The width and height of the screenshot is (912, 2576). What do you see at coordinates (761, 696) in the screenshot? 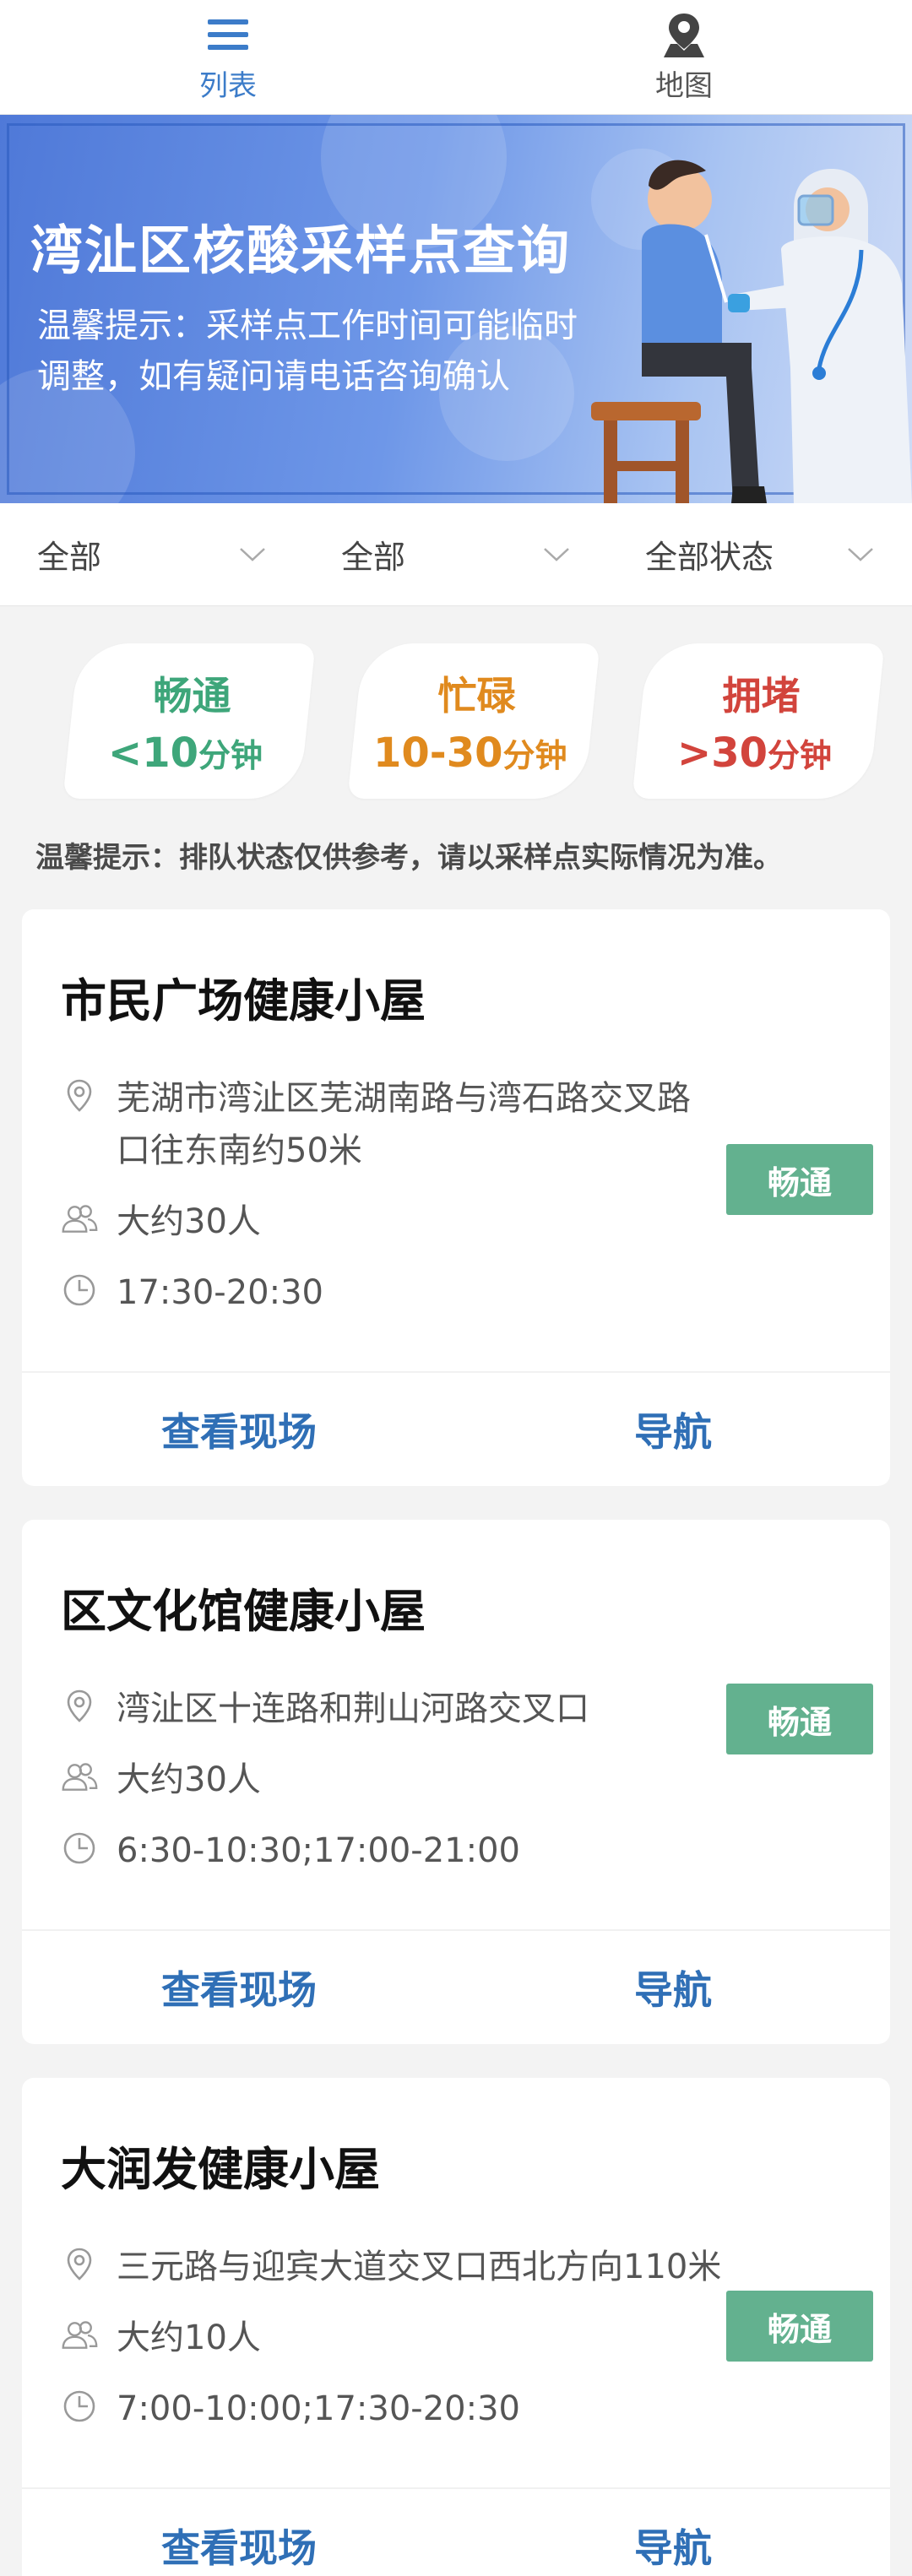
I see `legend-congested-name: 拥堵` at bounding box center [761, 696].